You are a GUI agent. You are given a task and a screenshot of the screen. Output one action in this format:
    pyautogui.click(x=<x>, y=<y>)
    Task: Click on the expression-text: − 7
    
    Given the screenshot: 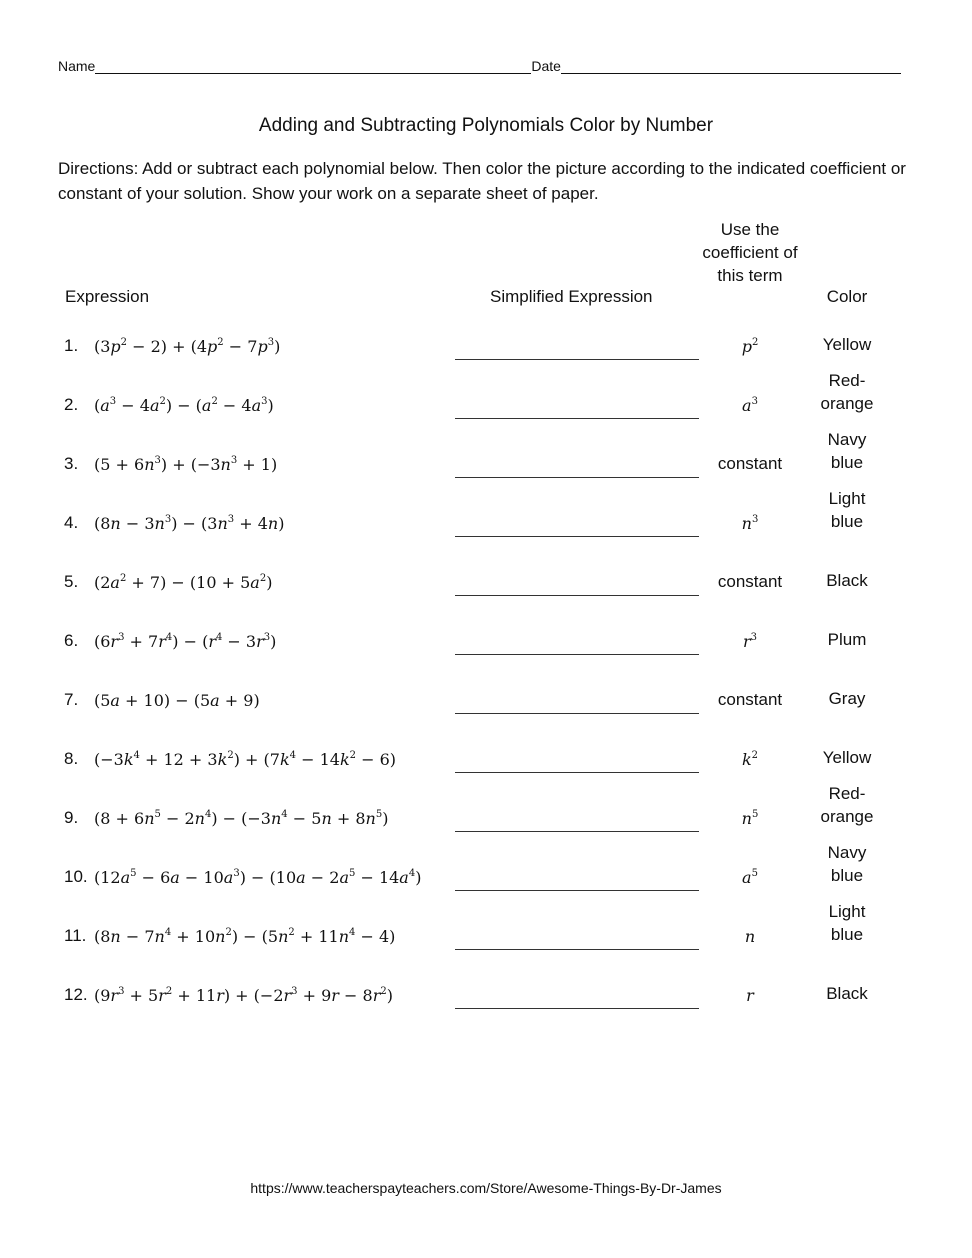 What is the action you would take?
    pyautogui.click(x=137, y=936)
    